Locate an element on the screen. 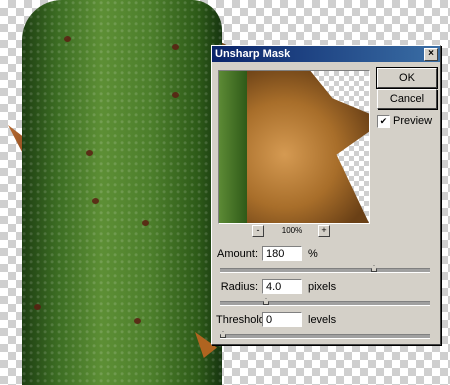 This screenshot has width=450, height=385. preview-checkbox: ✔ is located at coordinates (383, 121).